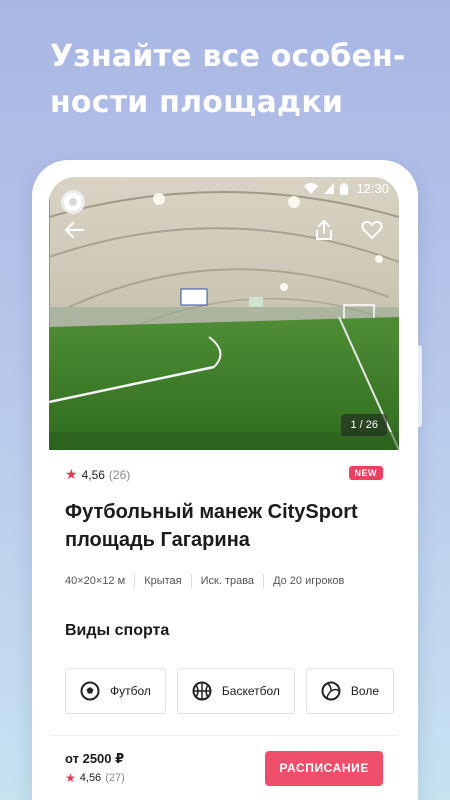 The width and height of the screenshot is (450, 800). I want to click on basketball-icon, so click(202, 691).